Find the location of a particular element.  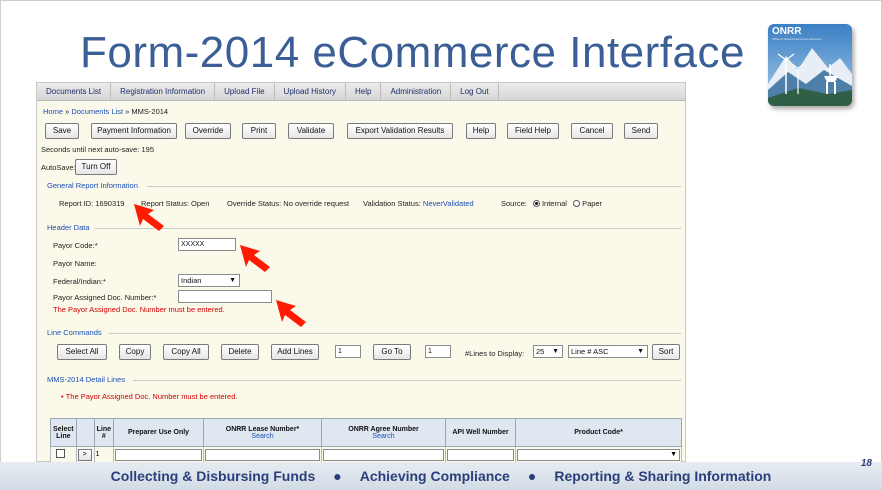

column-header-agree-number: ONRR Agree Number Search is located at coordinates (384, 432).